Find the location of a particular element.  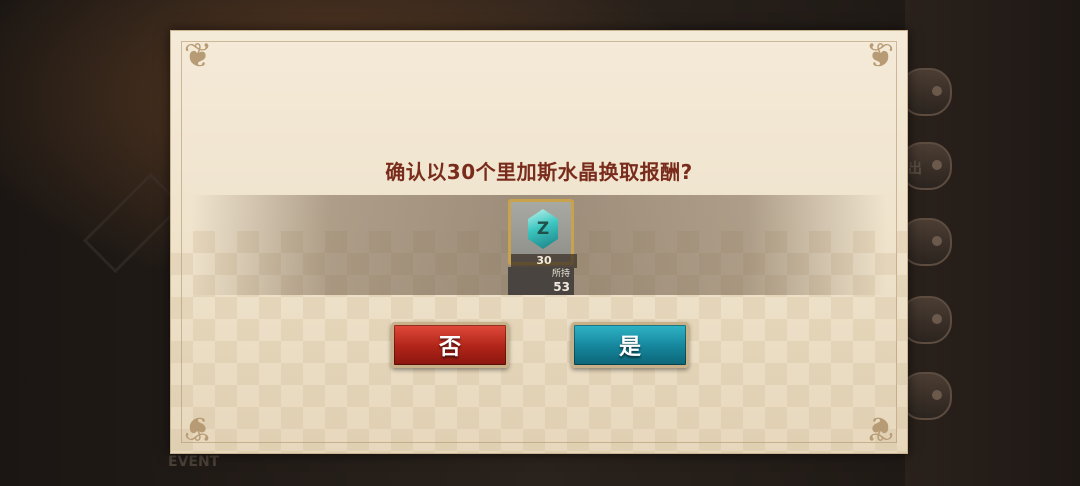

yes-button: 是 is located at coordinates (630, 345).